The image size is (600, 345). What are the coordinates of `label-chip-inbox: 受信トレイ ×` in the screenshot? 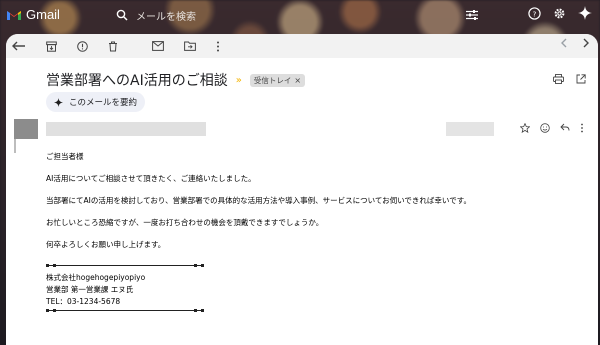 It's located at (277, 80).